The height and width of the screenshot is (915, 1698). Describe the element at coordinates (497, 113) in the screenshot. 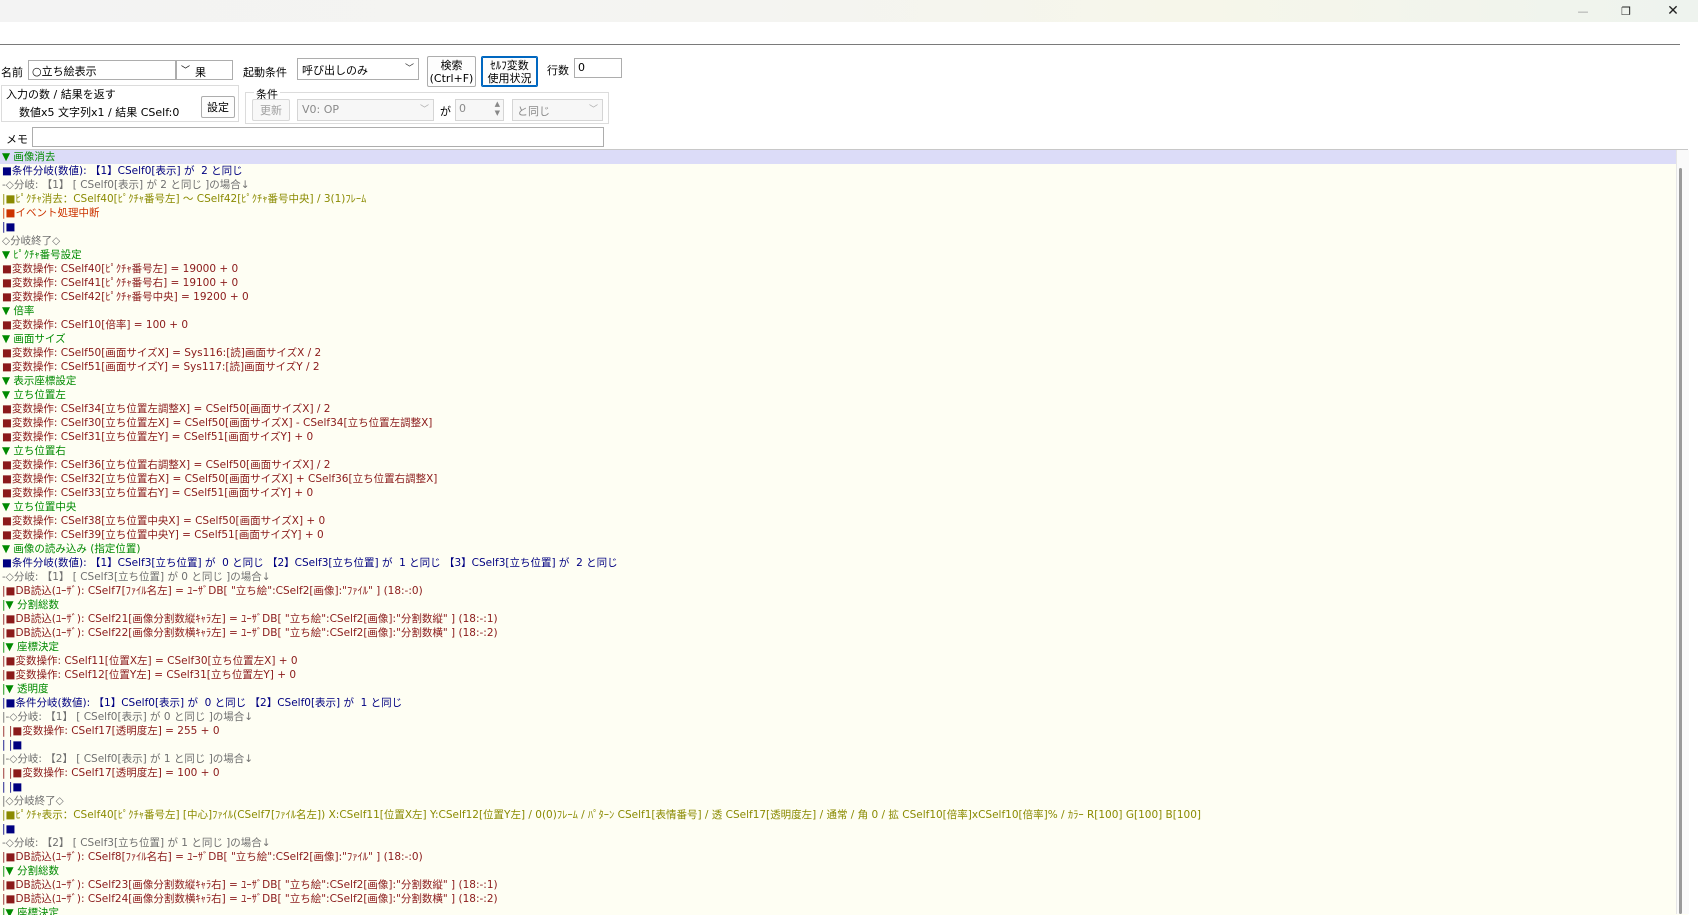

I see `stepper-down-icon: ▼` at that location.